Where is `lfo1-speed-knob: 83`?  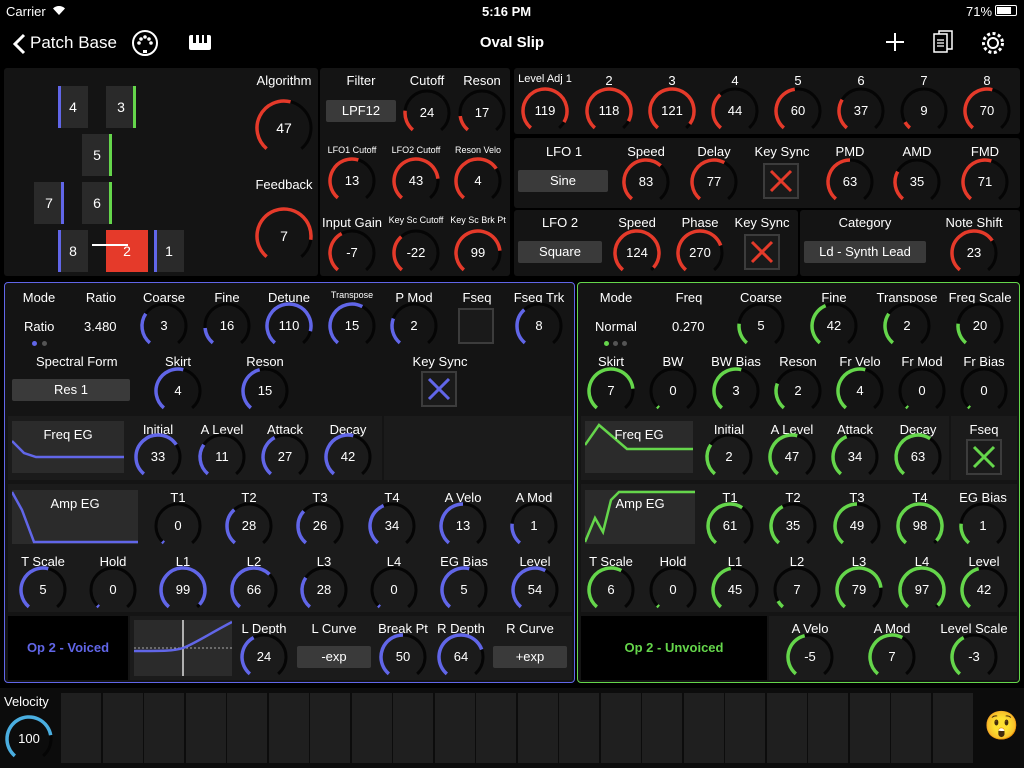 lfo1-speed-knob: 83 is located at coordinates (646, 182).